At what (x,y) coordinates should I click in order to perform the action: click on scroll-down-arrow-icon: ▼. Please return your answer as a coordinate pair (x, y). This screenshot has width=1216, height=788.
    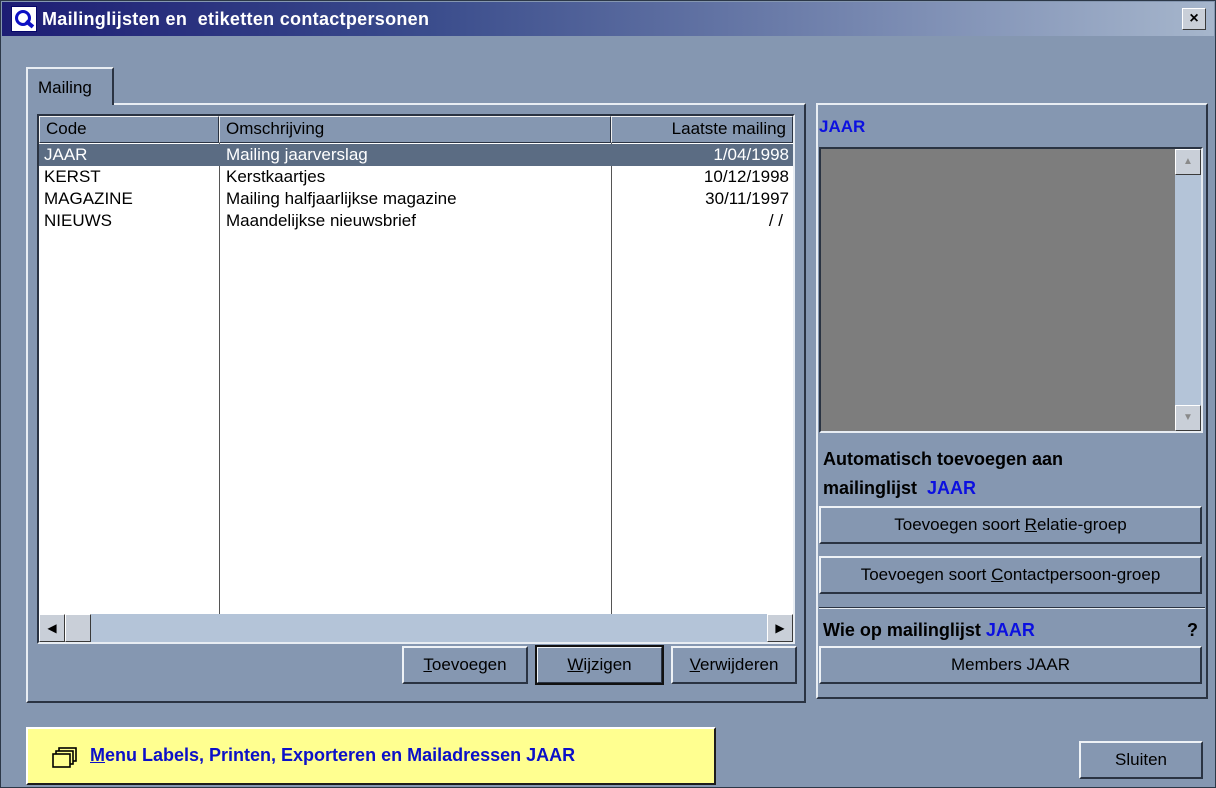
    Looking at the image, I should click on (1188, 418).